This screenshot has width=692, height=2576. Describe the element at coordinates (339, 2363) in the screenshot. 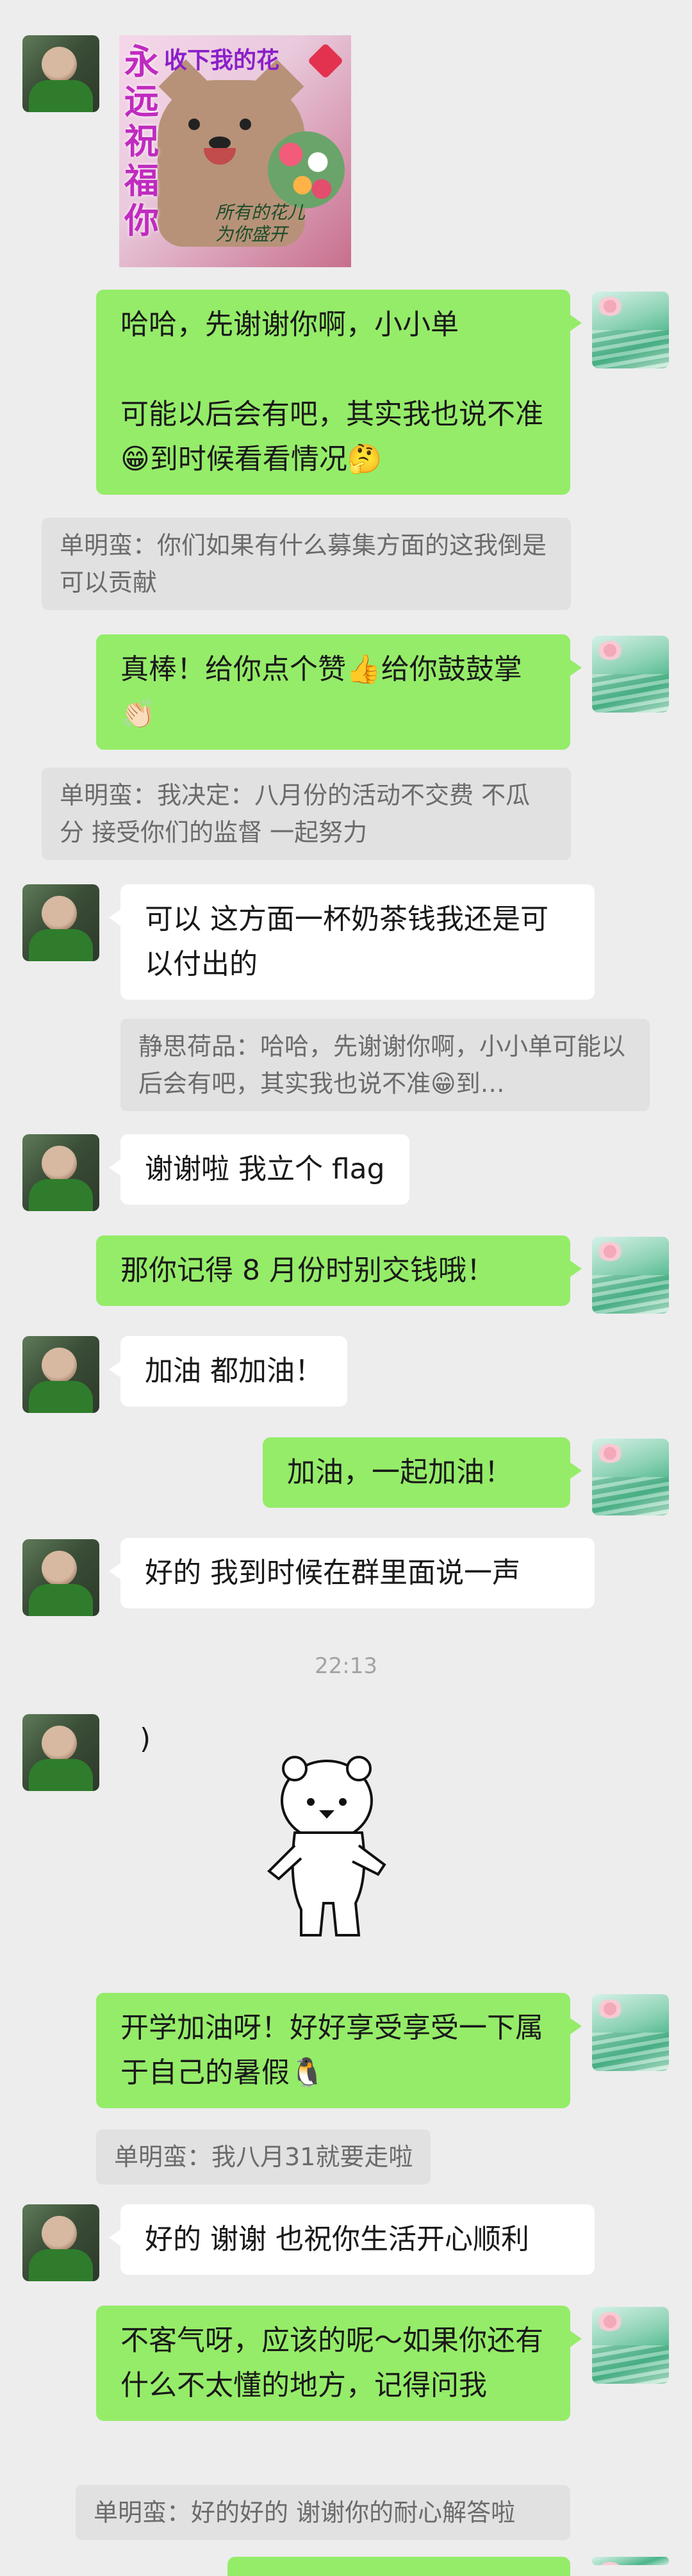

I see `message-bubble: 不客气呀，应该的呢～如果你还有什么不太懂的地方，记得问我` at that location.